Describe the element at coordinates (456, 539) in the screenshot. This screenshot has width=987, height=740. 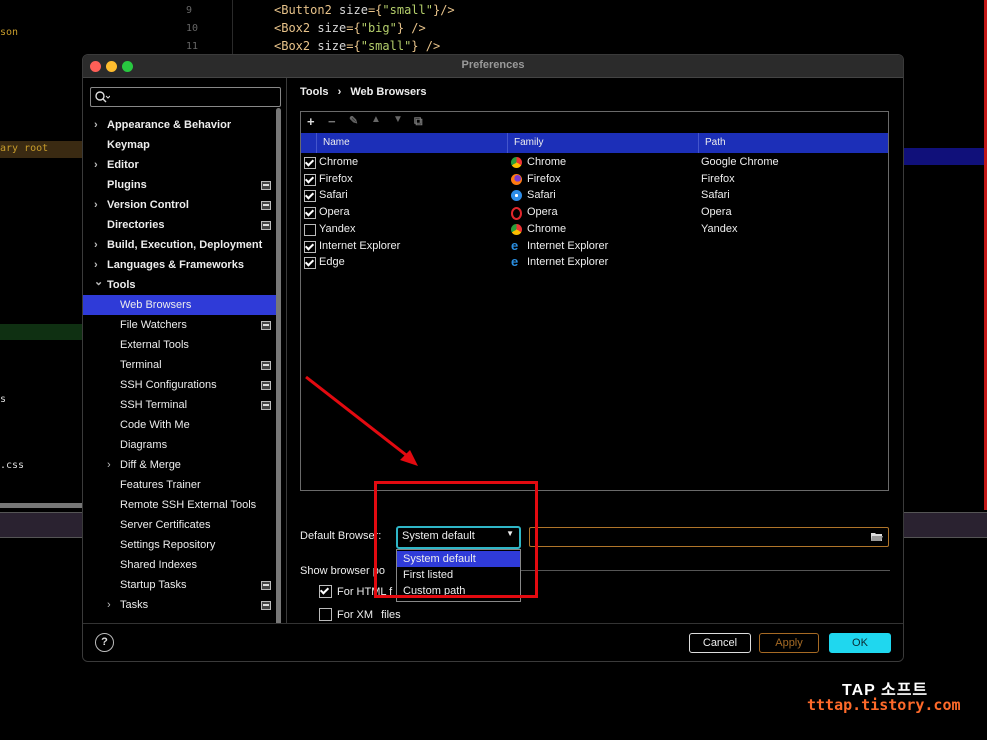
I see `annotation-highlight-box` at that location.